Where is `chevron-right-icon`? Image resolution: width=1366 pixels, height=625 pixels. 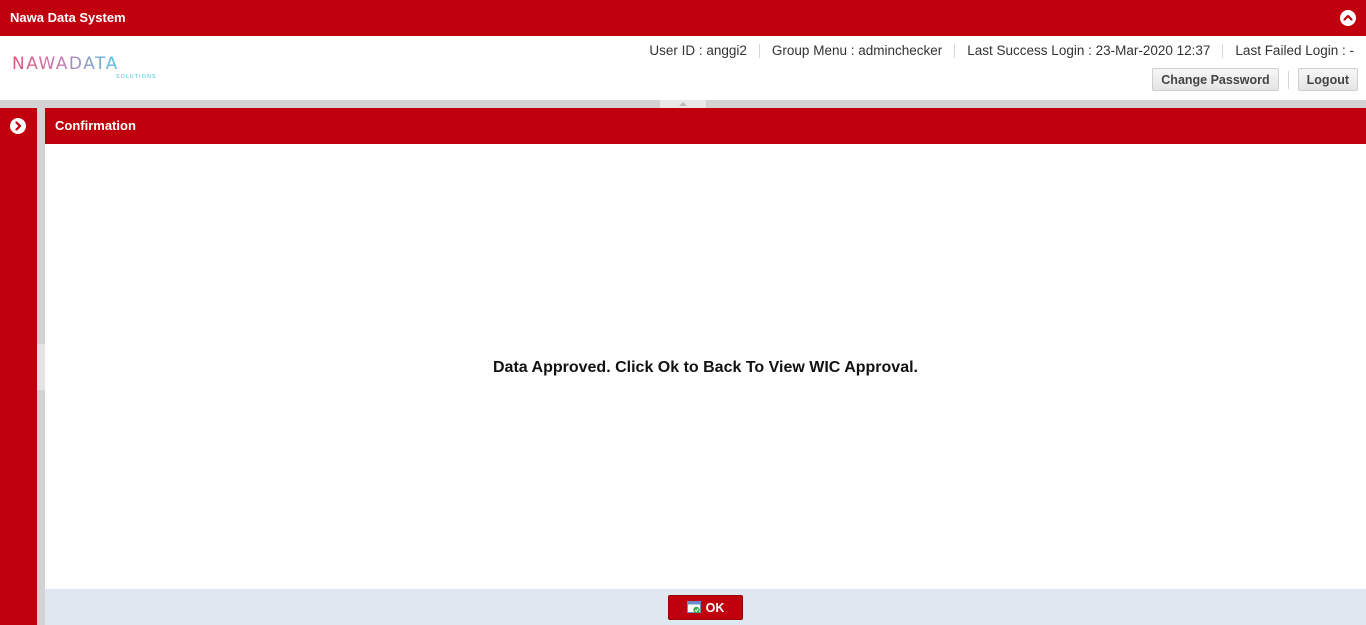
chevron-right-icon is located at coordinates (18, 126).